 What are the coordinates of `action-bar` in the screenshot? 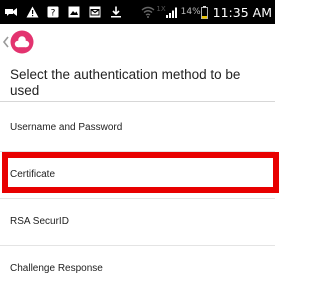 It's located at (137, 42).